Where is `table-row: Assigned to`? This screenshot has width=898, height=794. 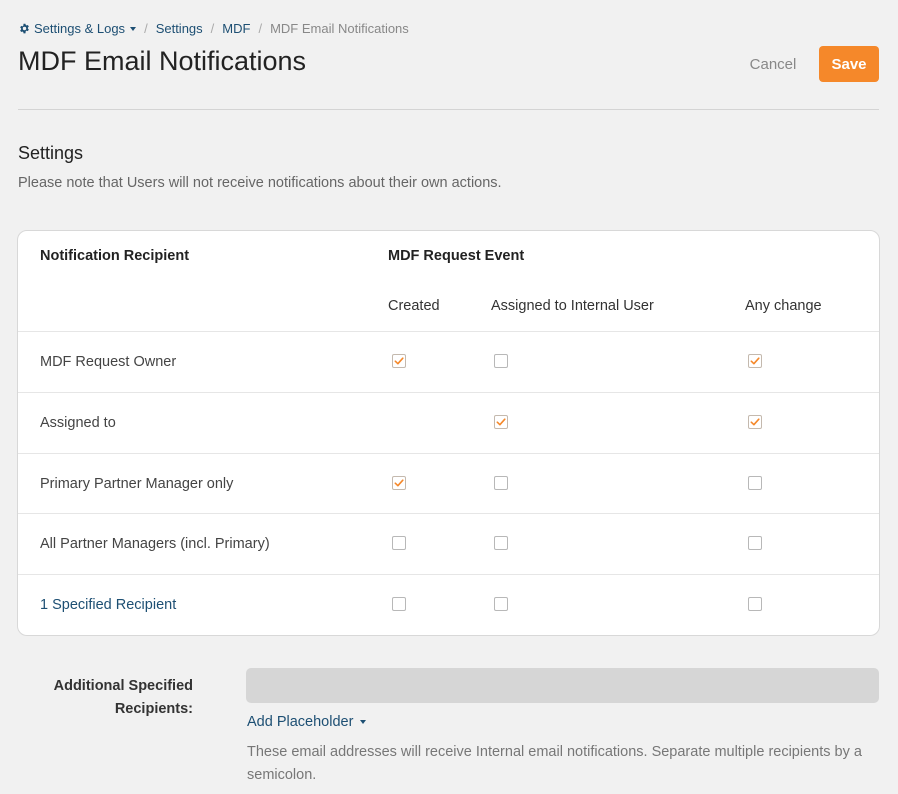 table-row: Assigned to is located at coordinates (448, 422).